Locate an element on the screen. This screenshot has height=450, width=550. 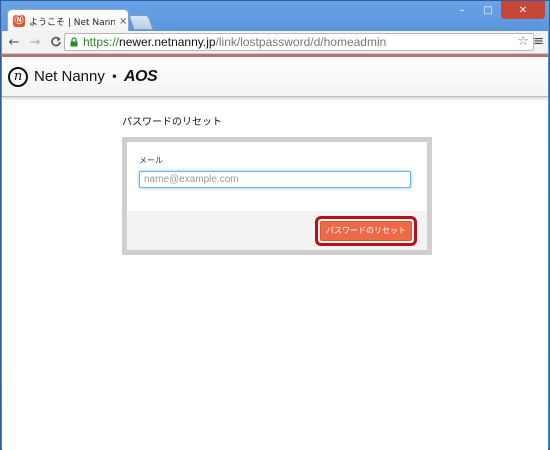
tab-close-icon: × is located at coordinates (123, 21).